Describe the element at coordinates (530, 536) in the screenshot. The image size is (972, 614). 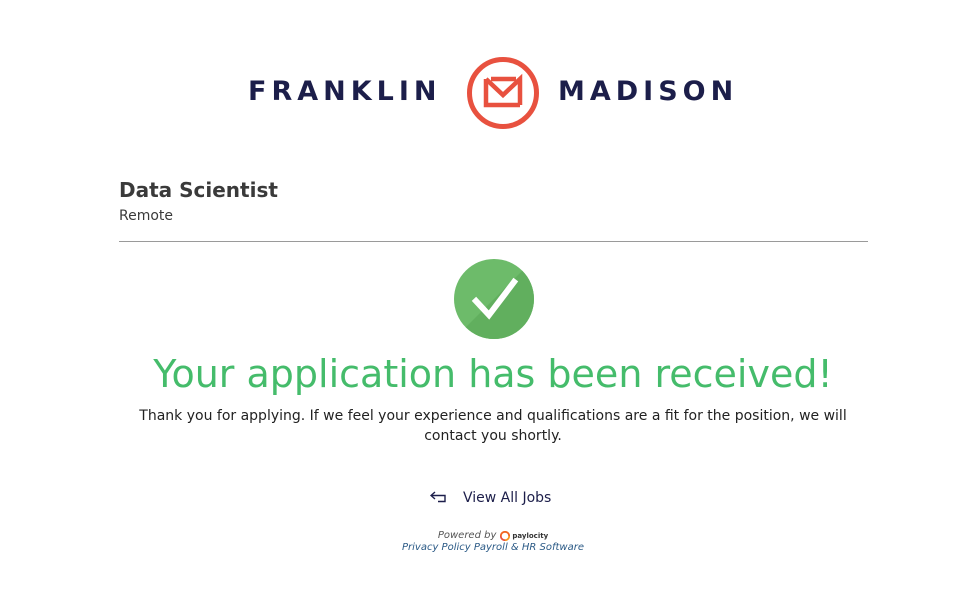
I see `paylocity-wordmark: paylocity` at that location.